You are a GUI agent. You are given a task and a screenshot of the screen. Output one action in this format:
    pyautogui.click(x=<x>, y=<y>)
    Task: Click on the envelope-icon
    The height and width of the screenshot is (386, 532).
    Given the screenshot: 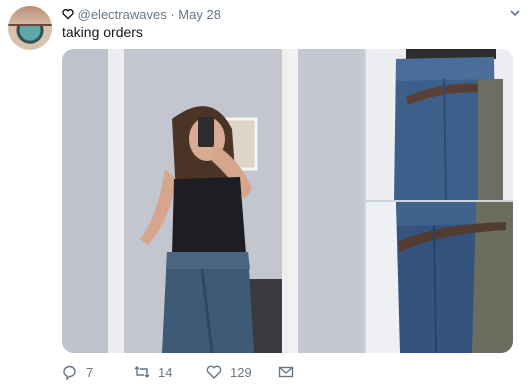 What is the action you would take?
    pyautogui.click(x=286, y=372)
    